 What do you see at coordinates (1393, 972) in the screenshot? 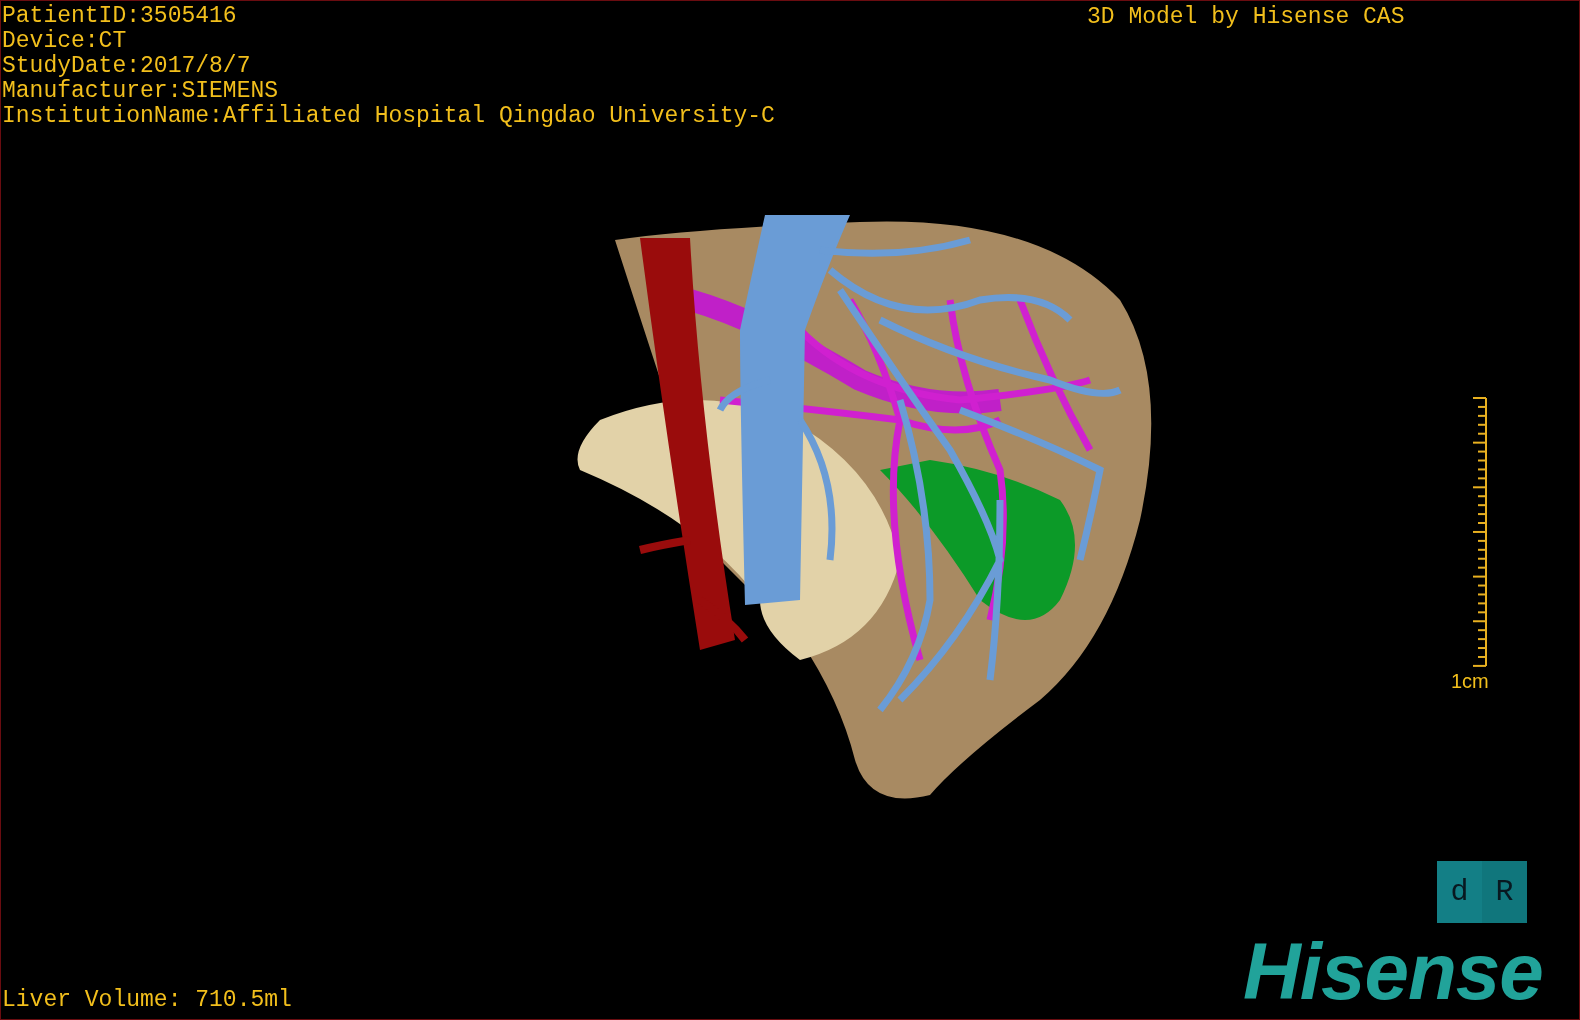
I see `brand-logo: Hisense` at bounding box center [1393, 972].